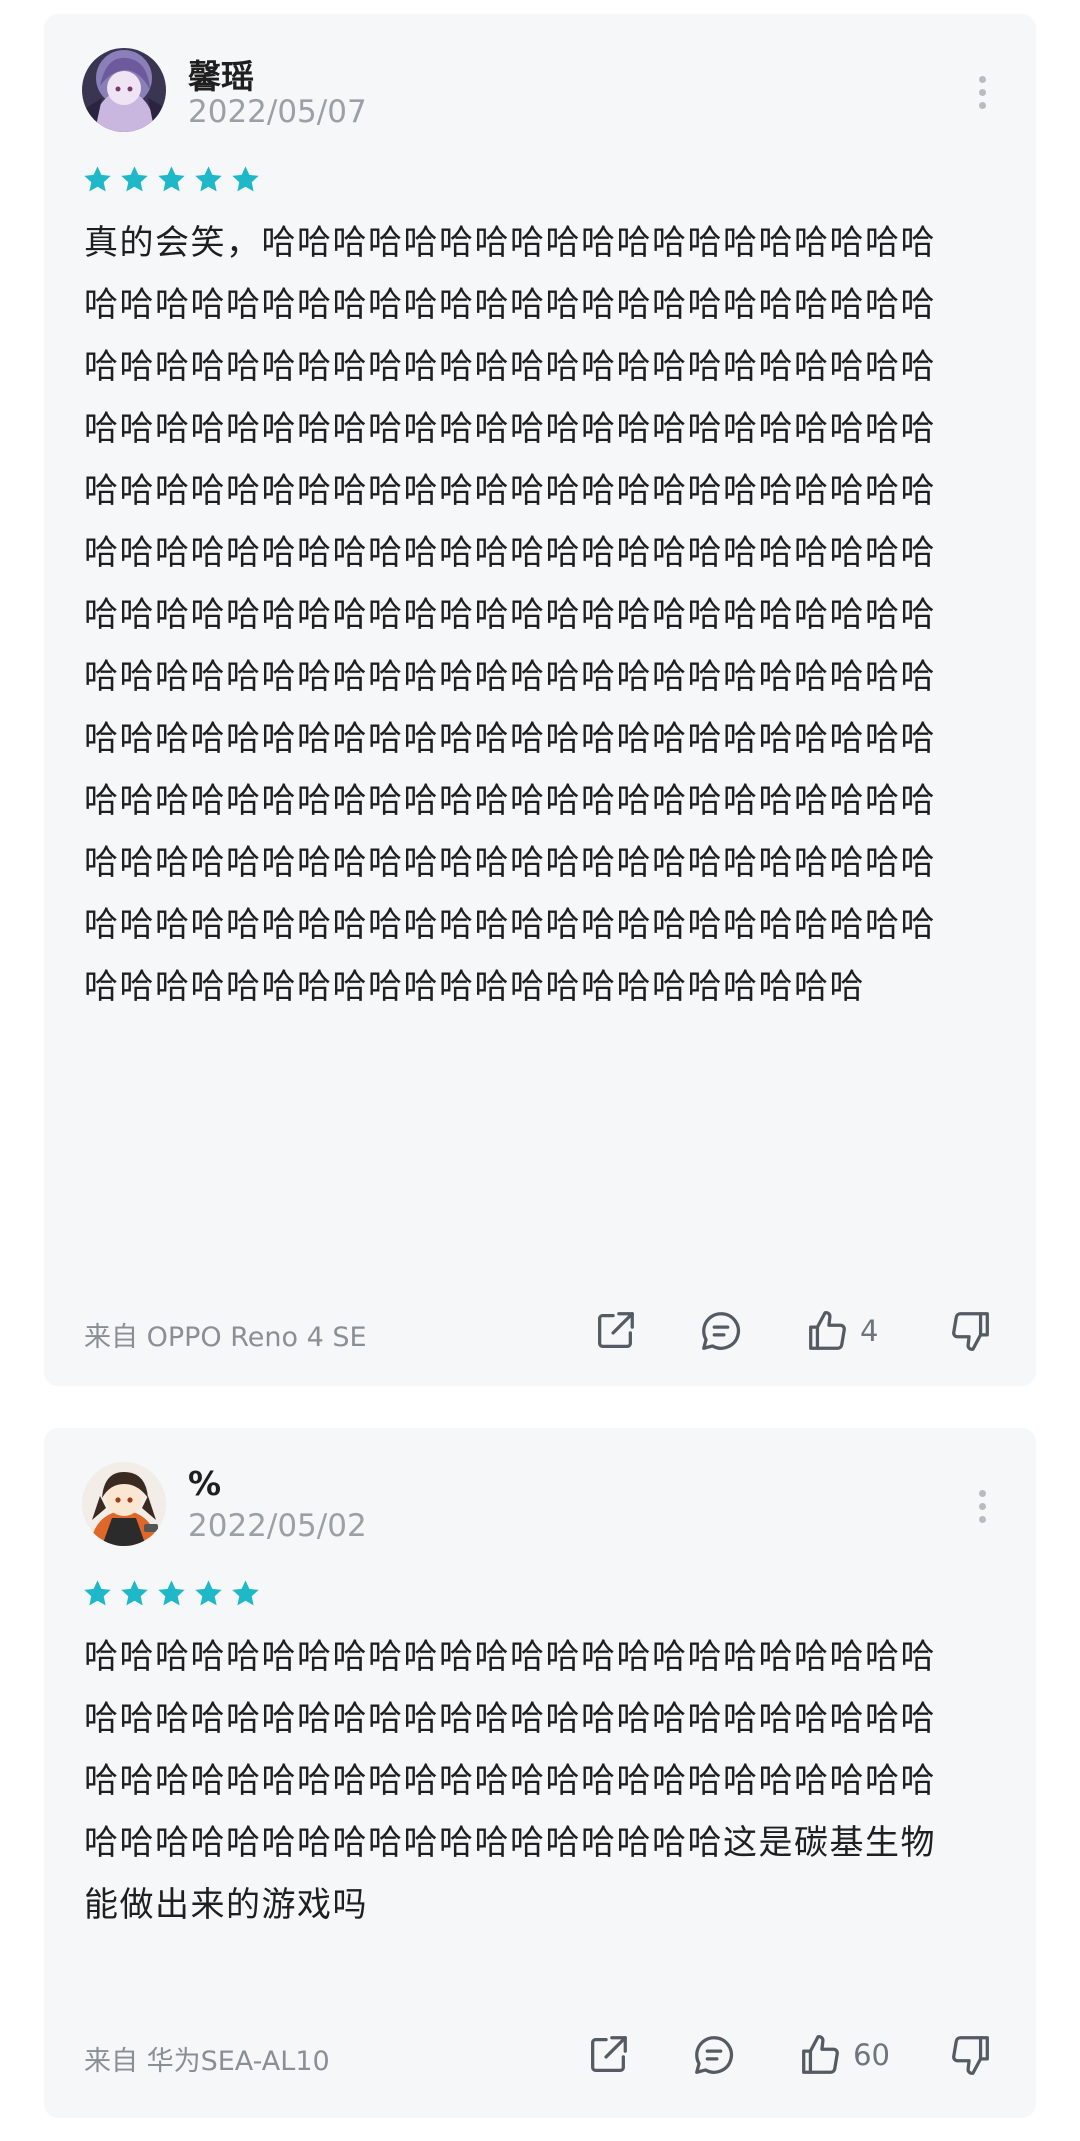 The image size is (1080, 2141). I want to click on like-count: 60, so click(871, 2055).